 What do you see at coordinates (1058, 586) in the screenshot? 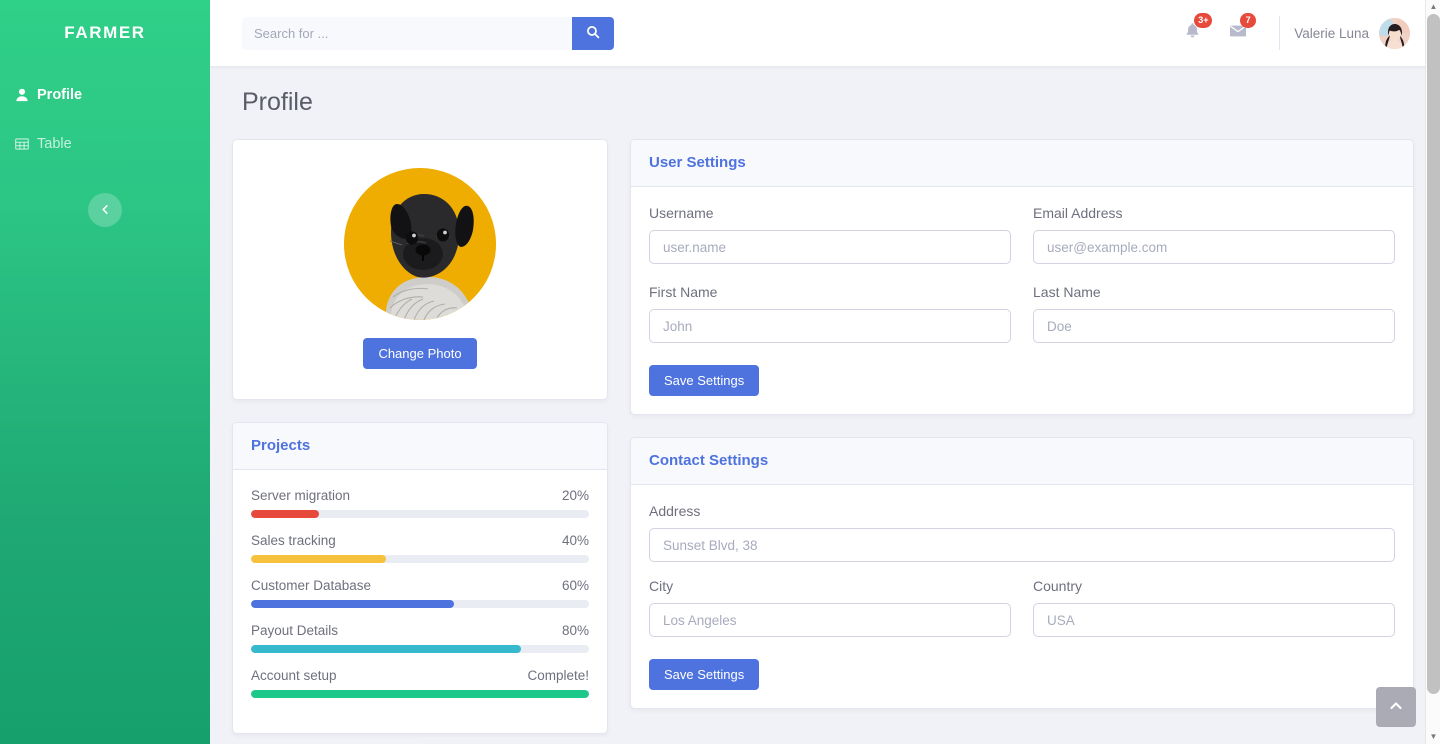
I see `country-label: Country` at bounding box center [1058, 586].